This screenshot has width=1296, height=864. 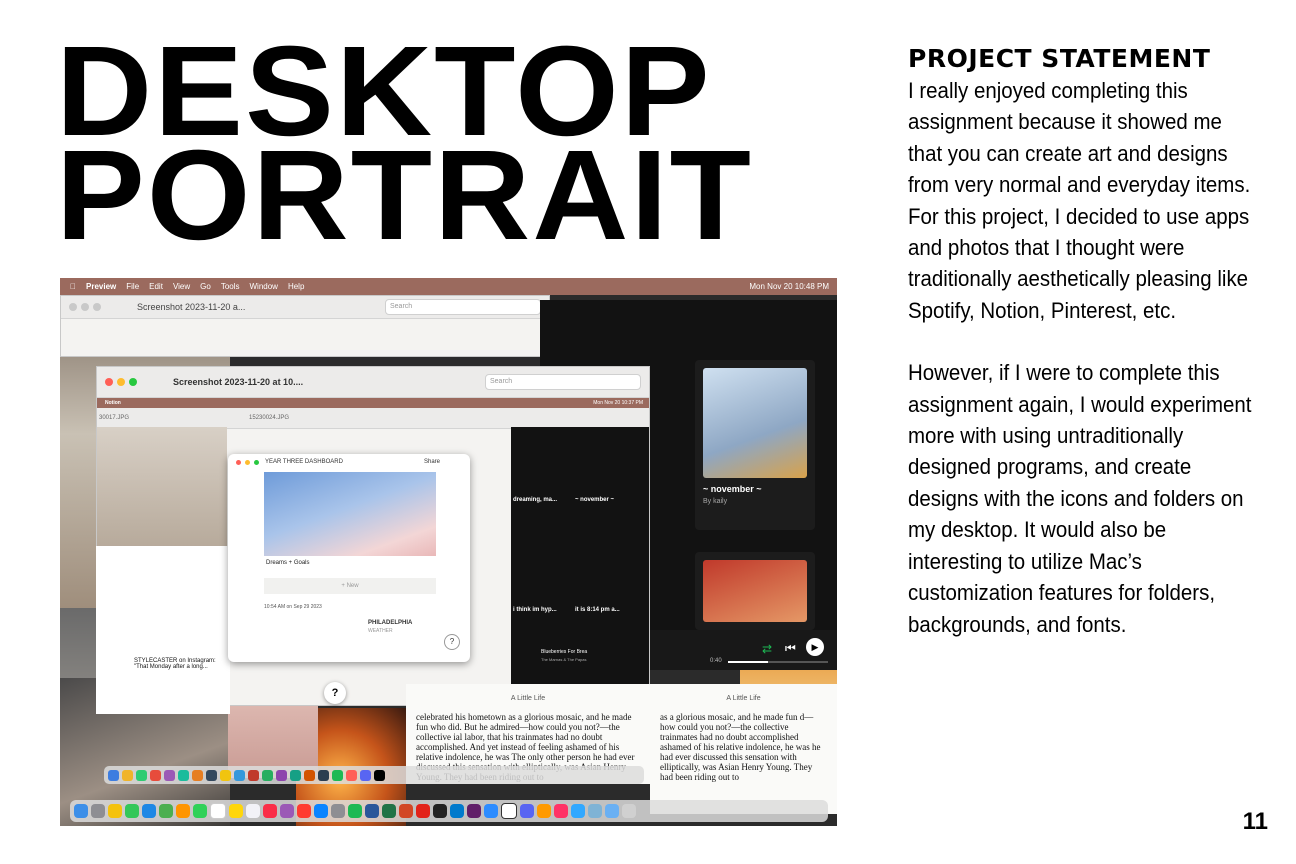 What do you see at coordinates (98, 811) in the screenshot?
I see `launchpad-icon` at bounding box center [98, 811].